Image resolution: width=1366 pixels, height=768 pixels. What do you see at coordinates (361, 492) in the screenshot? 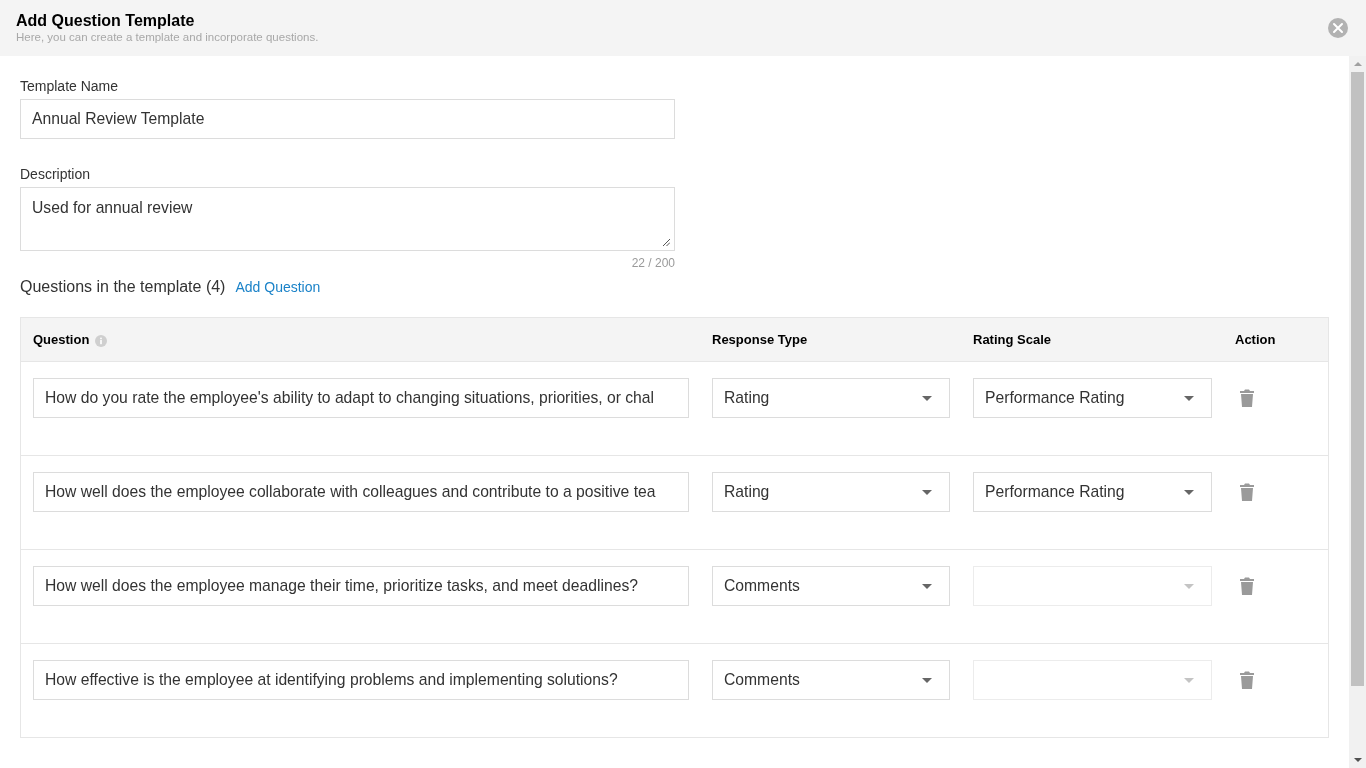
I see `question-field: How well does the employee collaborate with colleagues and contribute to a positive tea` at bounding box center [361, 492].